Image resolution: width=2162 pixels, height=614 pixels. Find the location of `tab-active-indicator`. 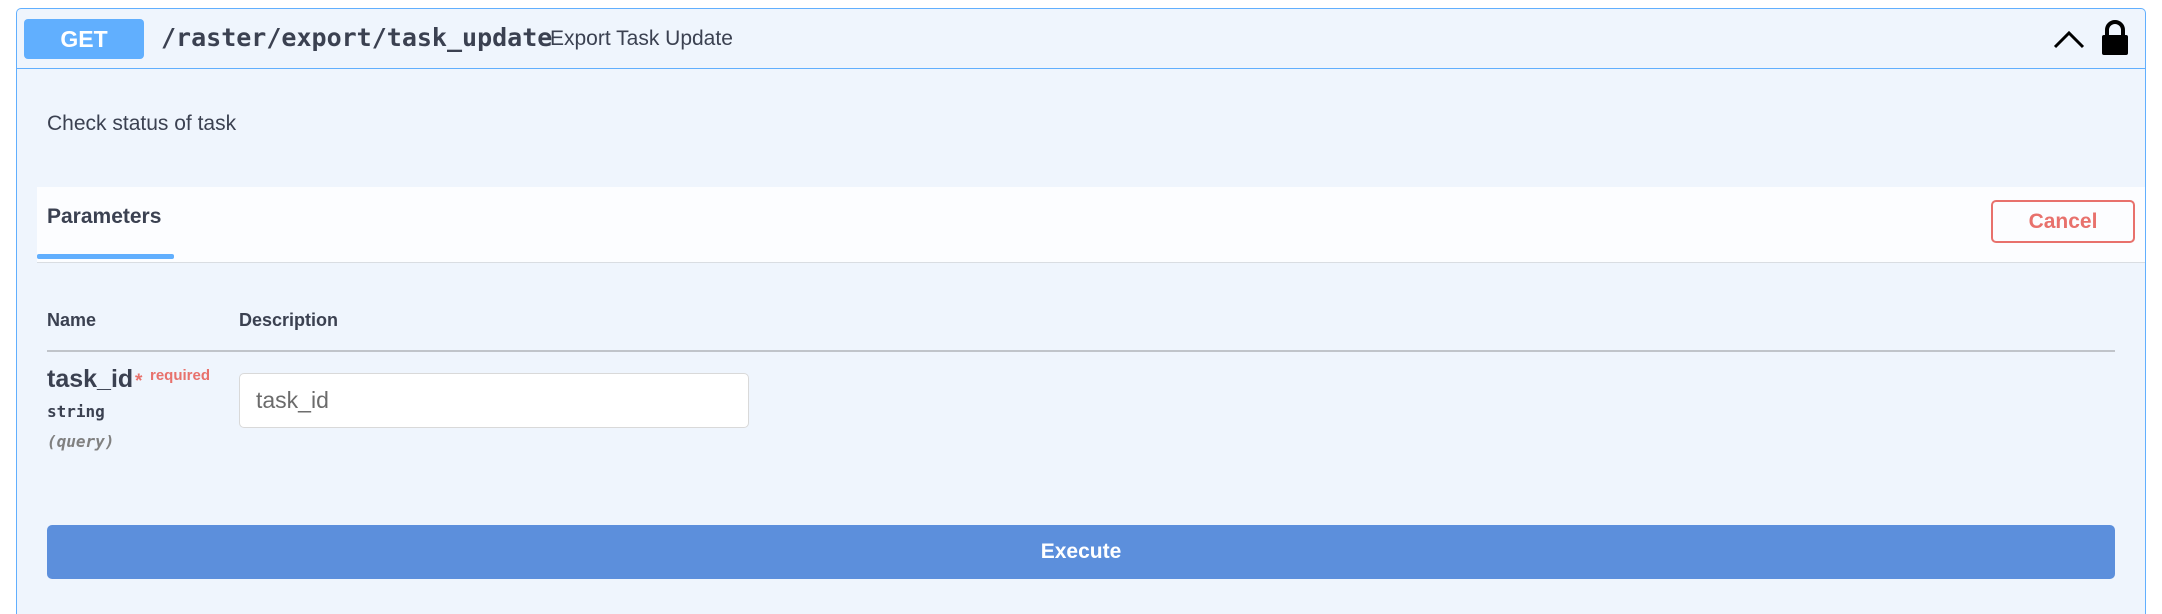

tab-active-indicator is located at coordinates (105, 256).